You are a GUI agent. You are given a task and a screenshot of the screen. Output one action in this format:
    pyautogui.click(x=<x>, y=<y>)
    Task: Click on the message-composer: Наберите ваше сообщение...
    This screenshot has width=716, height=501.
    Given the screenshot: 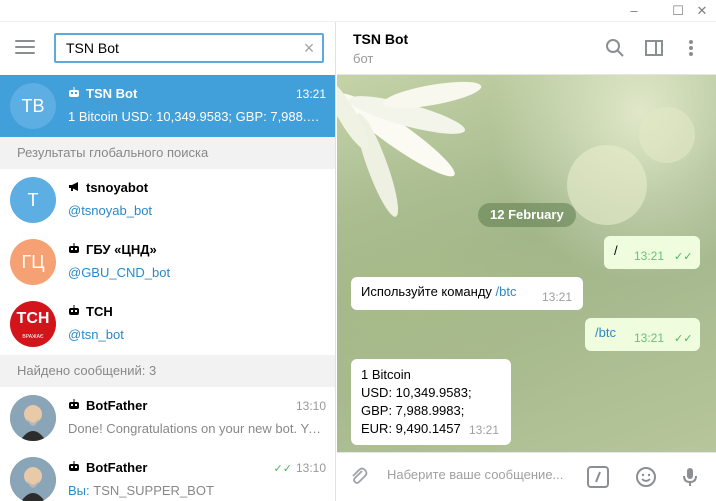 What is the action you would take?
    pyautogui.click(x=526, y=476)
    